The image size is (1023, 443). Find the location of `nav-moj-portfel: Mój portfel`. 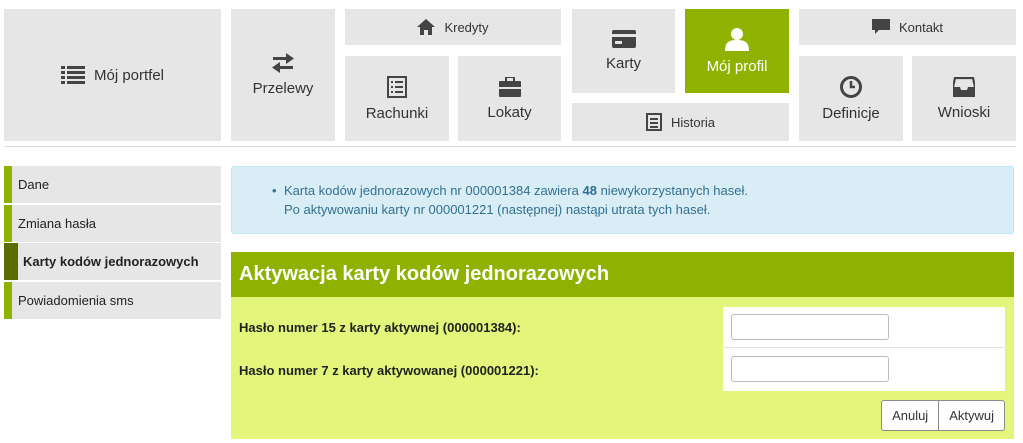

nav-moj-portfel: Mój portfel is located at coordinates (112, 75).